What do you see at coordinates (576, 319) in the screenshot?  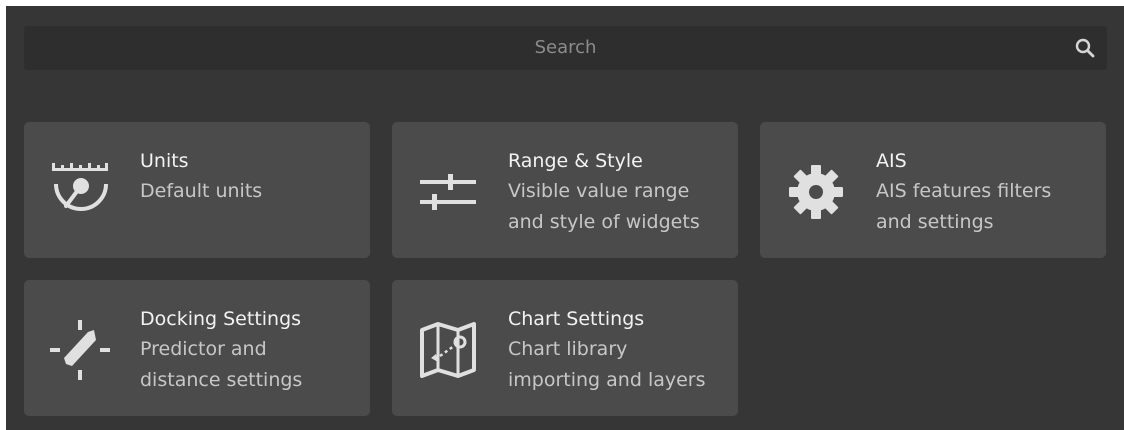 I see `card-title: Chart Settings` at bounding box center [576, 319].